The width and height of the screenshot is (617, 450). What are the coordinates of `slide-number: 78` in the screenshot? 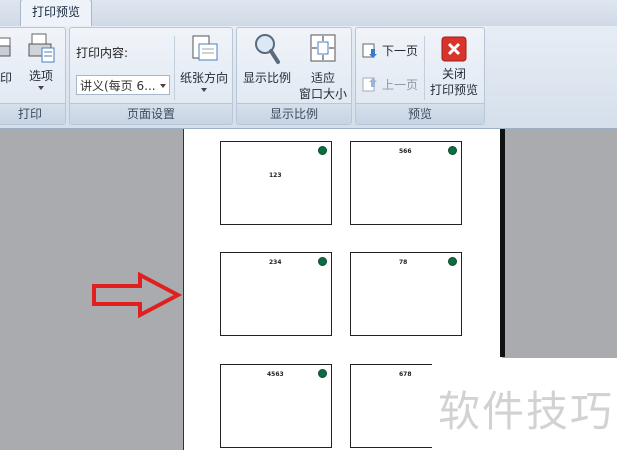 It's located at (403, 262).